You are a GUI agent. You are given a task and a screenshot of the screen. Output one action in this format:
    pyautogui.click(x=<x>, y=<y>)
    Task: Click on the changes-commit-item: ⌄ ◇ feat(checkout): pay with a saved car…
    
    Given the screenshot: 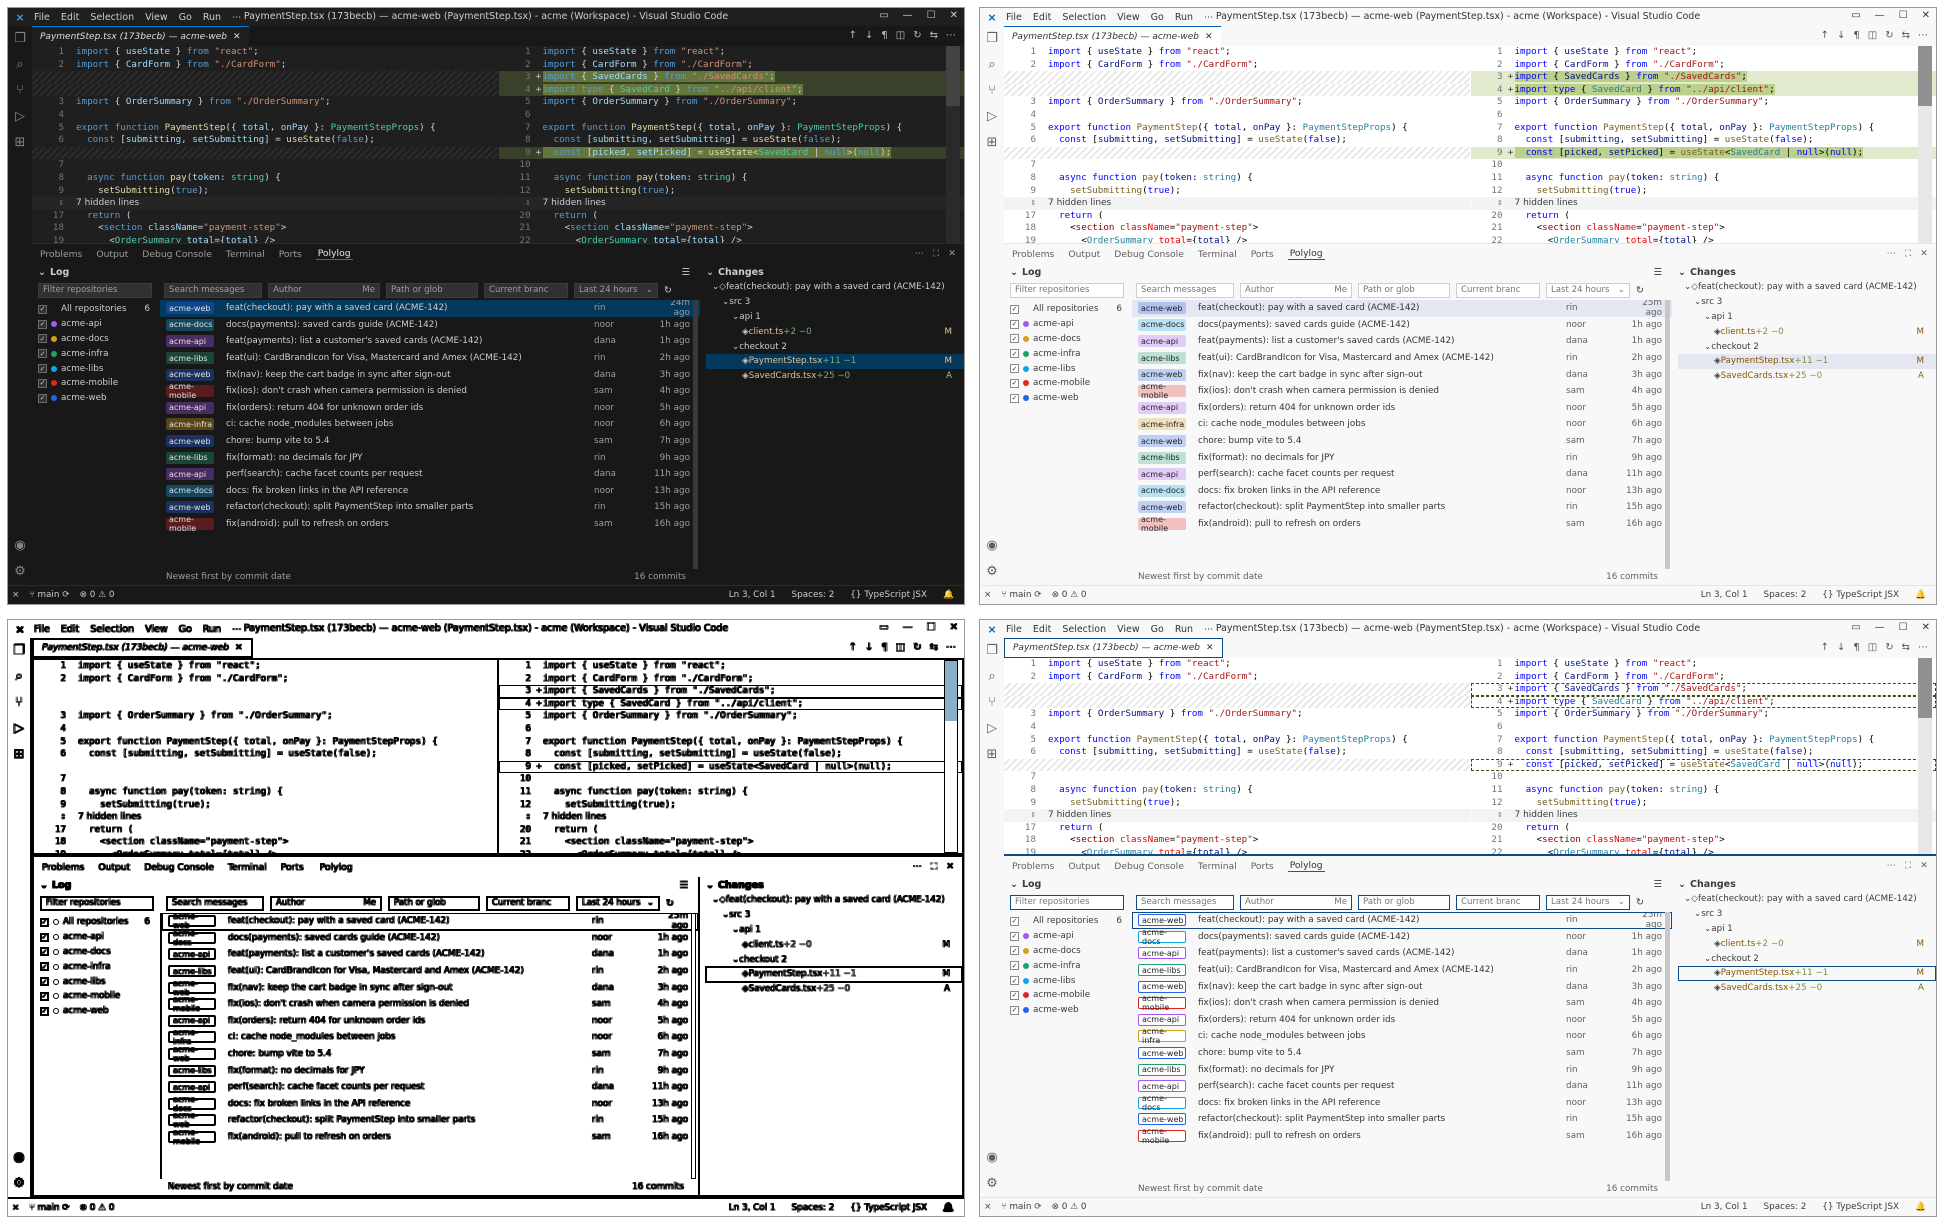 What is the action you would take?
    pyautogui.click(x=1807, y=899)
    